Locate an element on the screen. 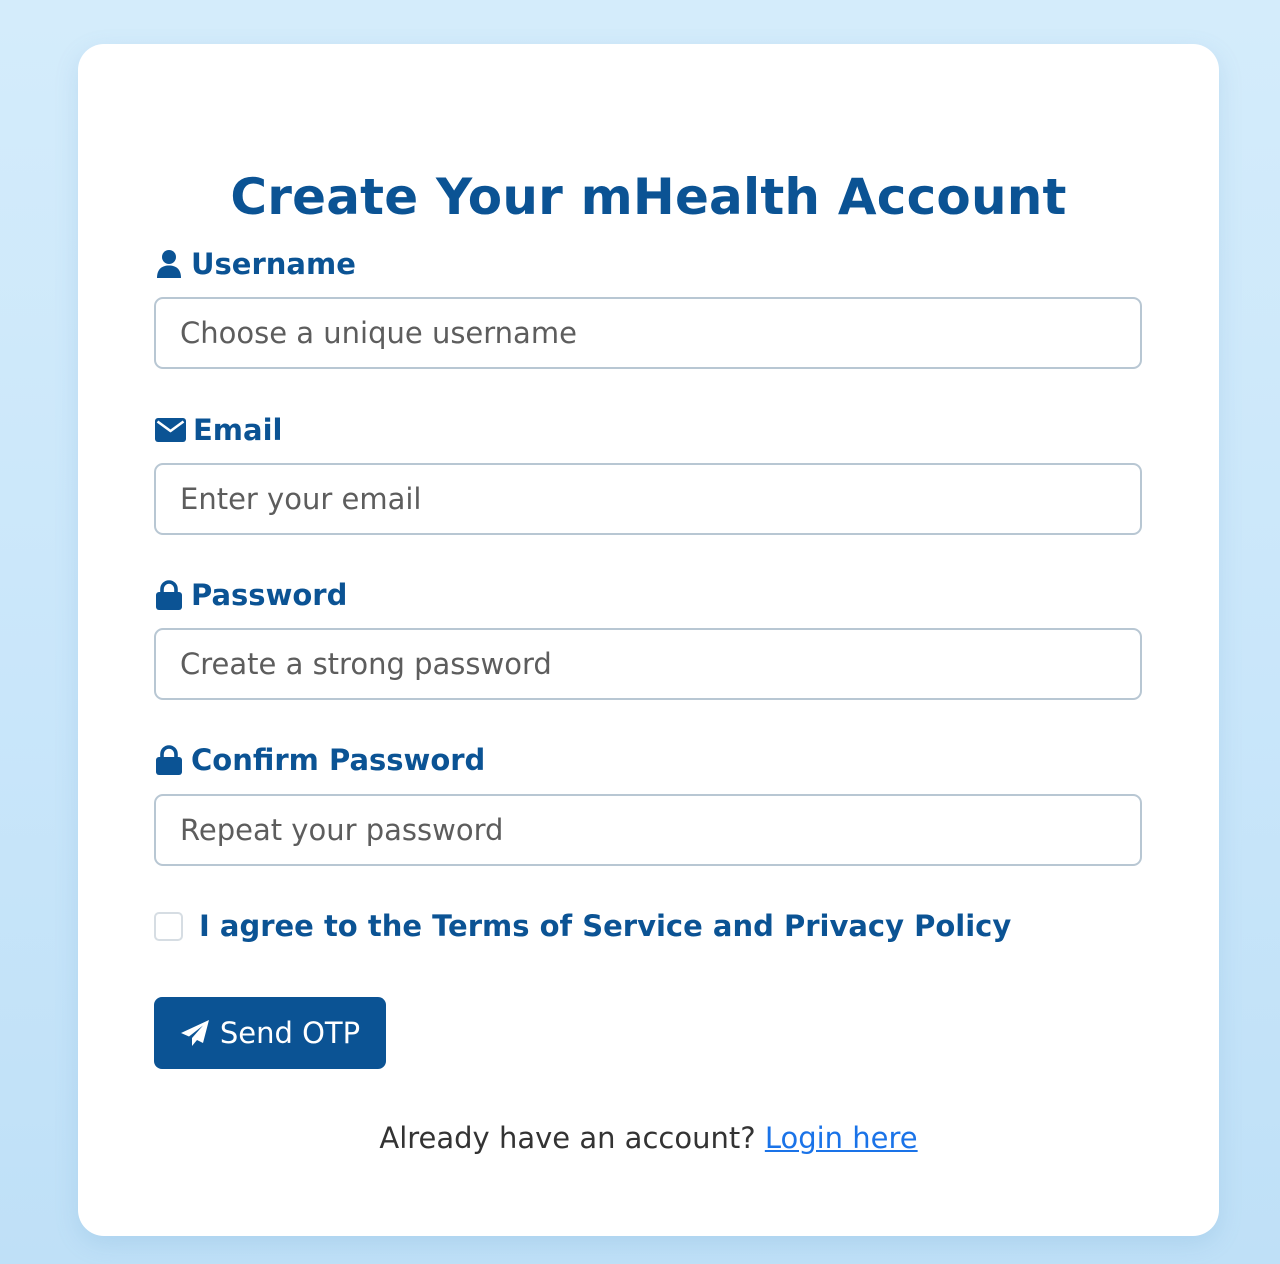  send-otp-button: Send OTP is located at coordinates (270, 1033).